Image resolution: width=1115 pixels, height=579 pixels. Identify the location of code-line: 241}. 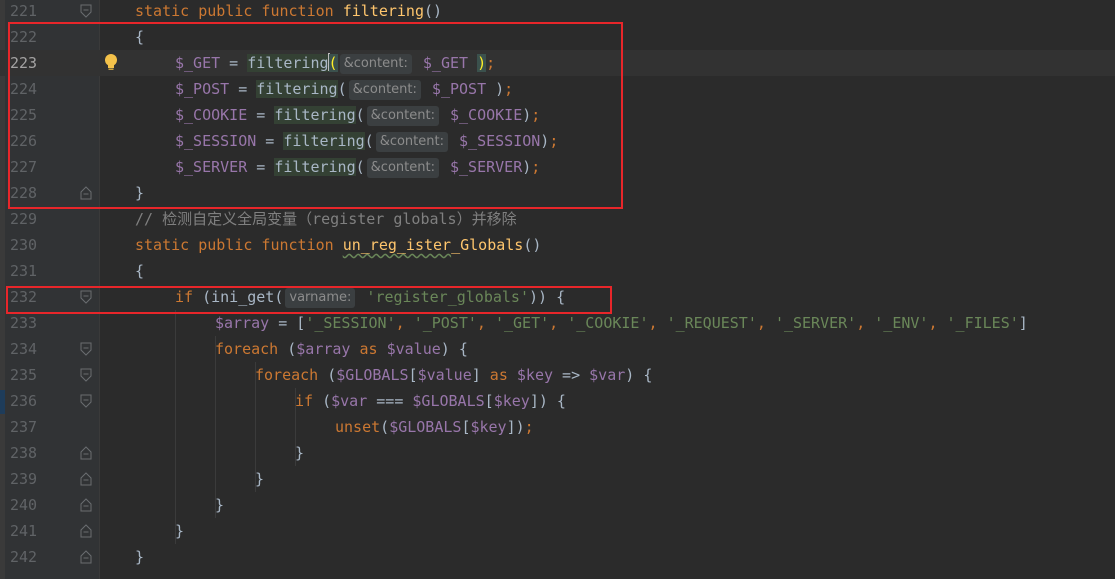
(557, 531).